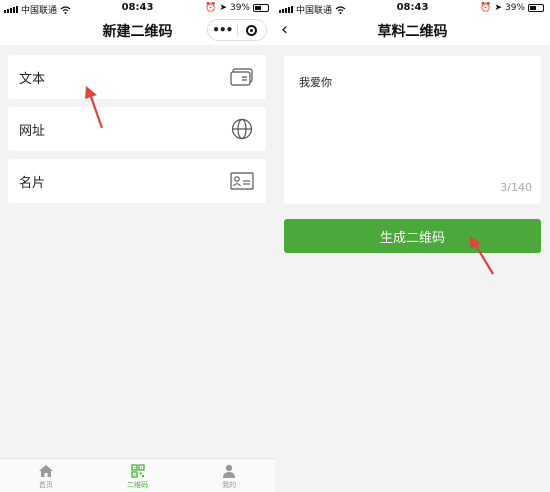  What do you see at coordinates (137, 129) in the screenshot?
I see `list-item-url: 网址` at bounding box center [137, 129].